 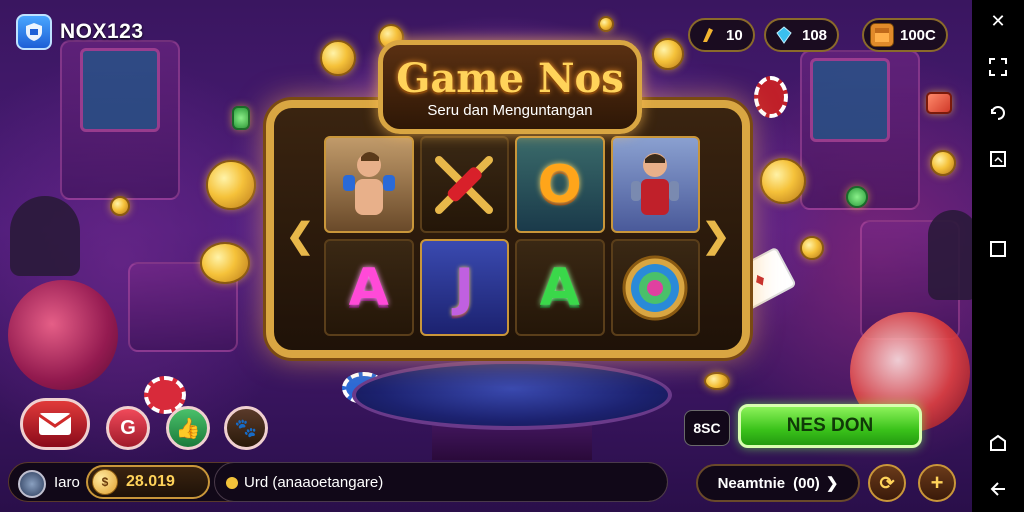 What do you see at coordinates (300, 236) in the screenshot?
I see `prev-arrow-button: ❮` at bounding box center [300, 236].